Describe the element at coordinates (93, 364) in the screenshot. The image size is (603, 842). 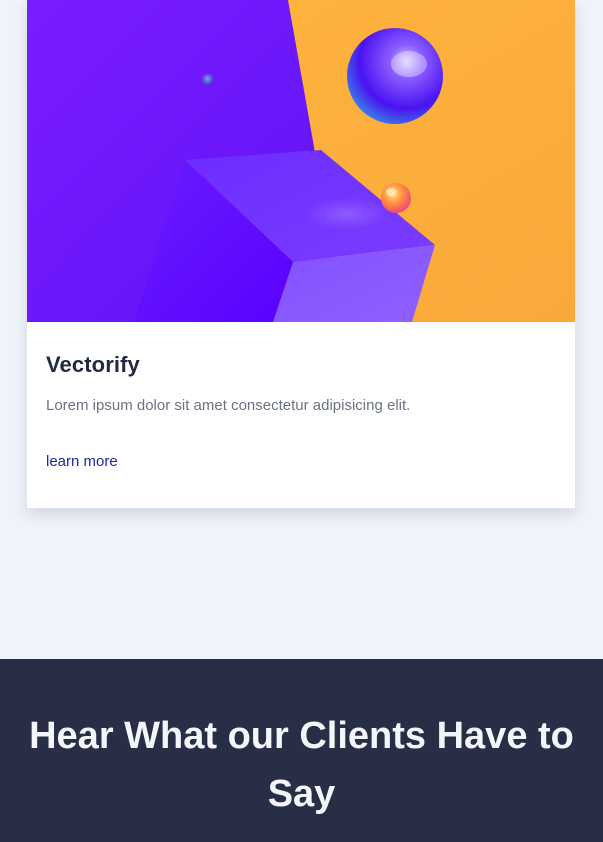
I see `card-title: Vectorify` at that location.